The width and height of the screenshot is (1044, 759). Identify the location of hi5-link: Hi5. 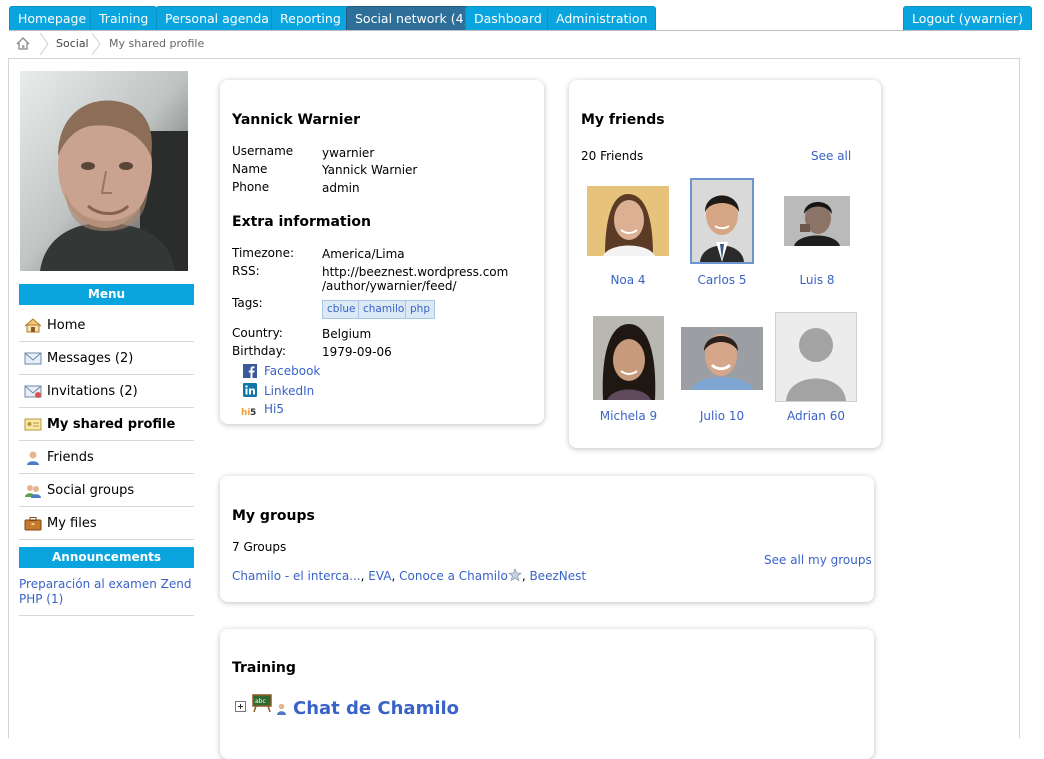
(274, 409).